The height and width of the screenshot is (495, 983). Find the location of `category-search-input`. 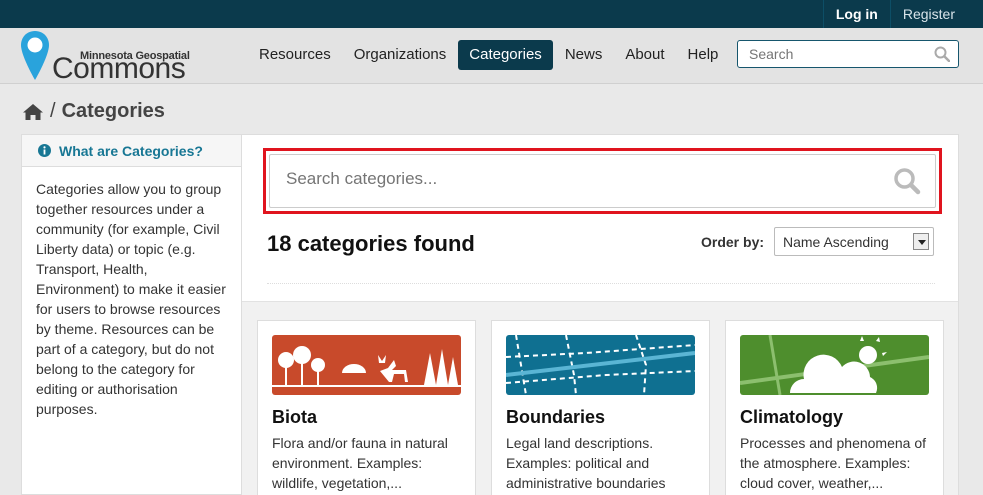

category-search-input is located at coordinates (560, 179).